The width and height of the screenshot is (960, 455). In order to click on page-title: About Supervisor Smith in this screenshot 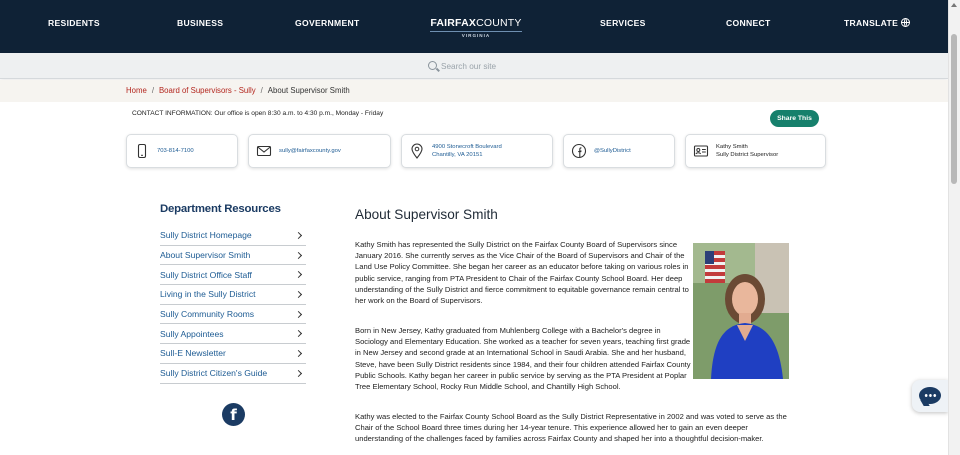, I will do `click(426, 214)`.